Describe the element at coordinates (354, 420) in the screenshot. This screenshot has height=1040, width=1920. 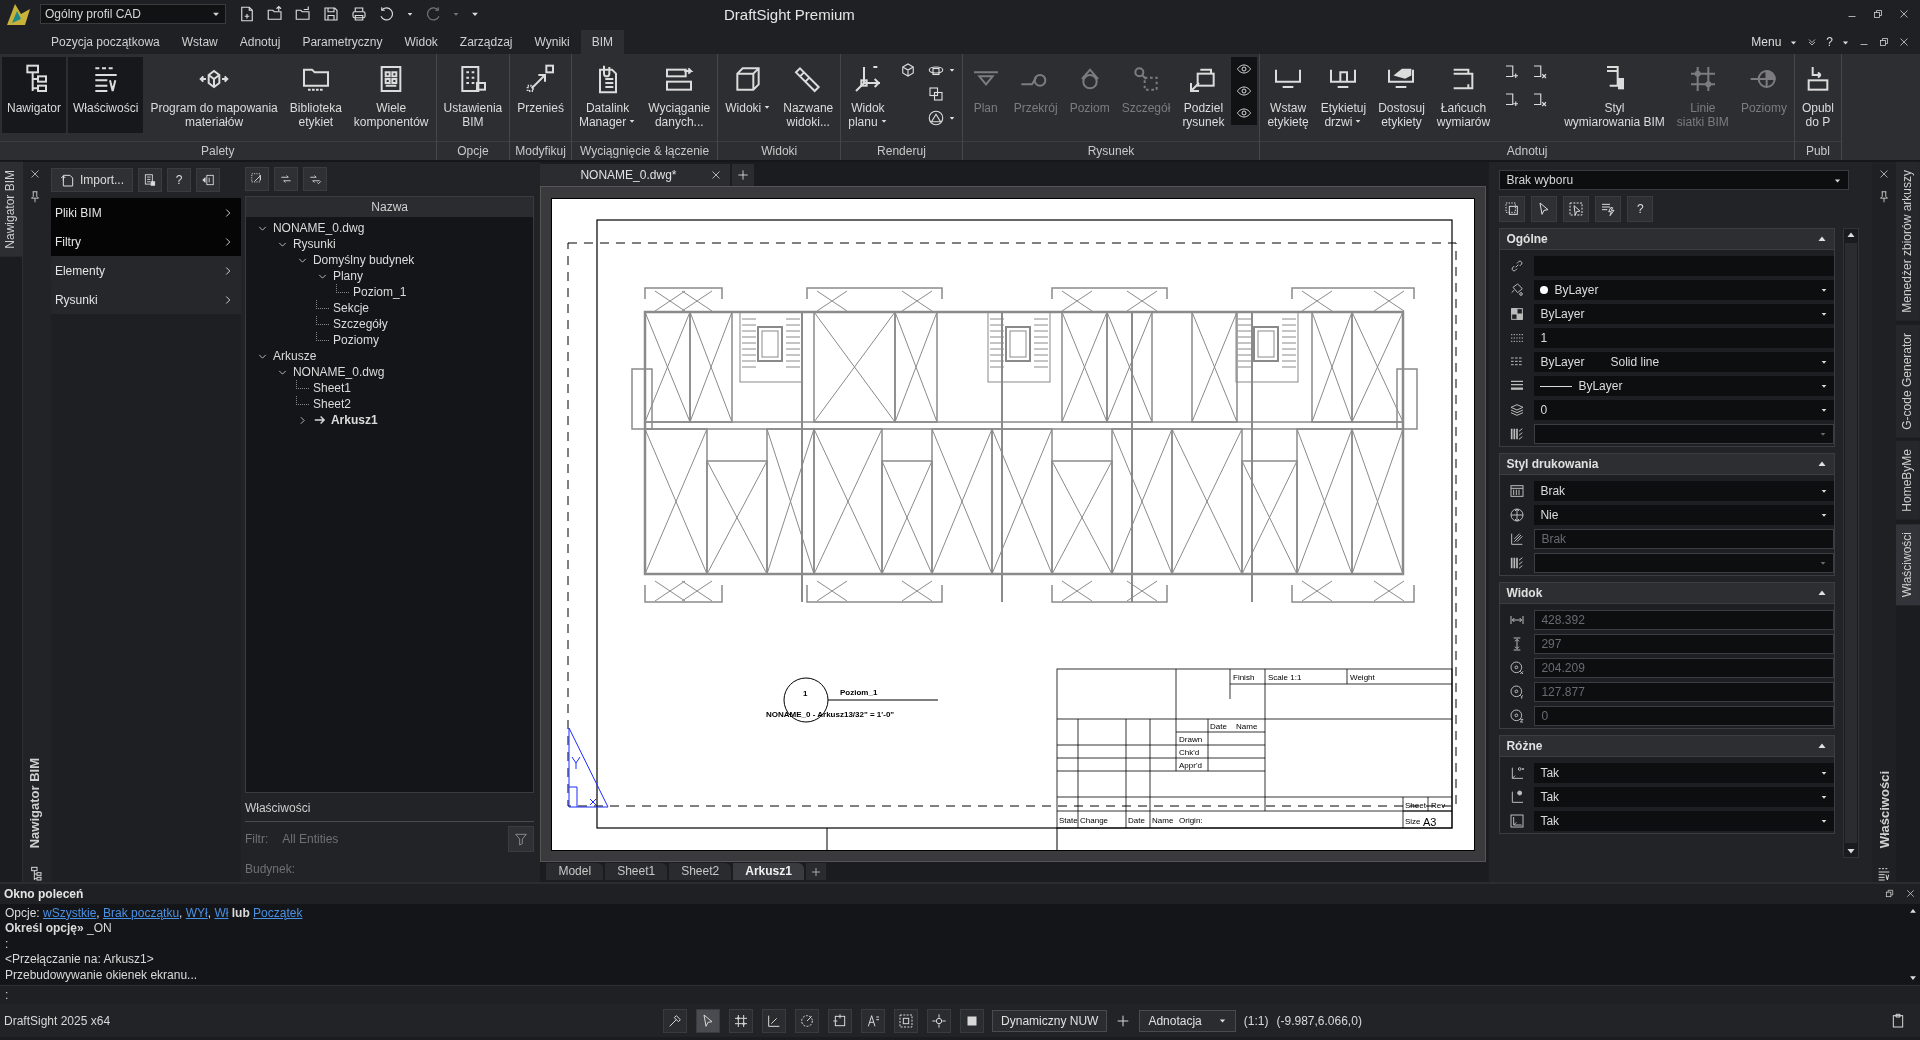
I see `tree-item: Arkusz1` at that location.